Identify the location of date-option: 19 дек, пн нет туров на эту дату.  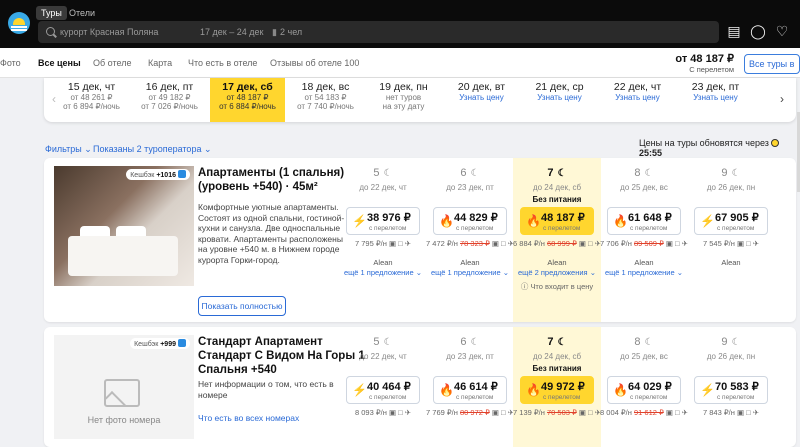
(403, 94).